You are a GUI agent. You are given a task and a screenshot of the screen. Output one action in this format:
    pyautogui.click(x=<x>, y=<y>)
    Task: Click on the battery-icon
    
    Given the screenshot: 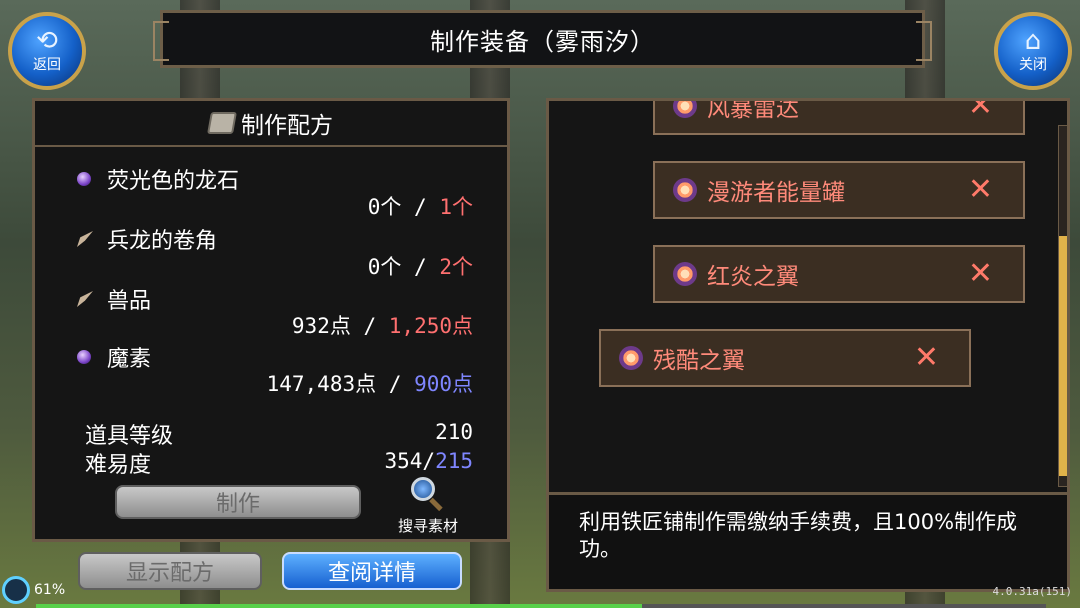 What is the action you would take?
    pyautogui.click(x=16, y=590)
    